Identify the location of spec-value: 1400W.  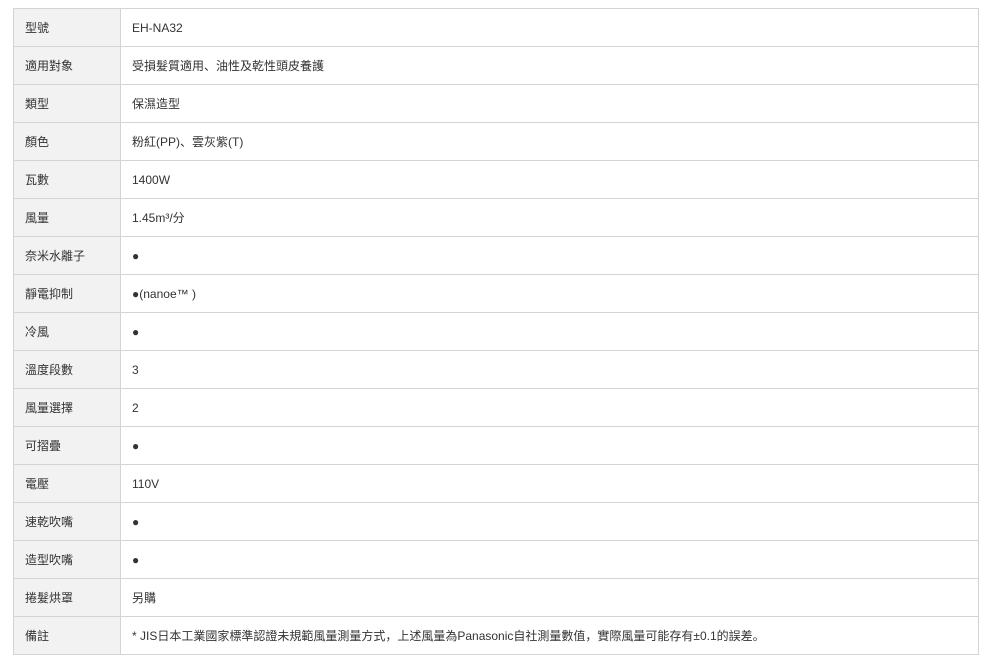
(549, 179).